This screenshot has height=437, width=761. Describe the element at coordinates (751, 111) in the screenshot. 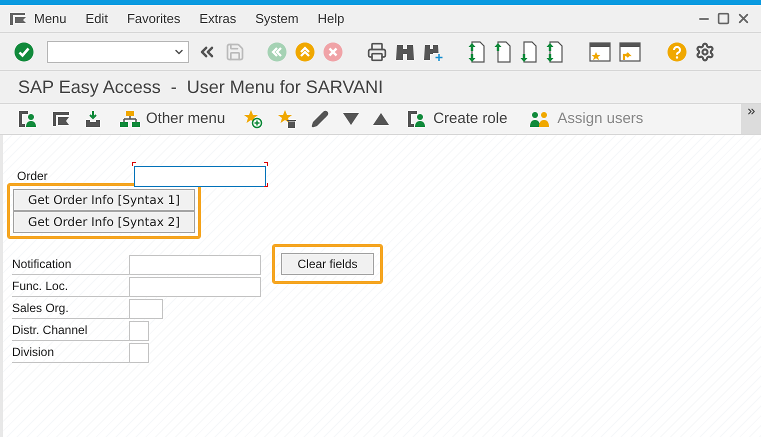

I see `double-chevron-icon` at that location.